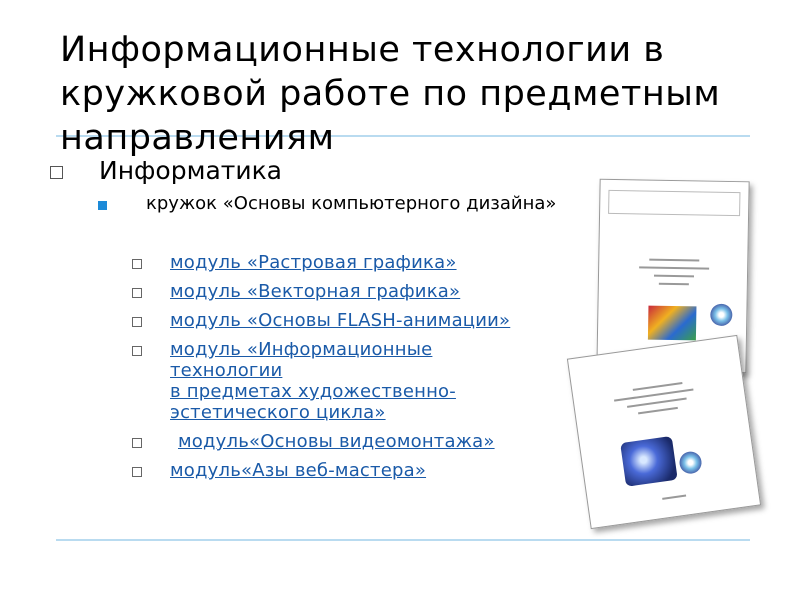  I want to click on module-link-web: модуль«Азы веб-мастера», so click(298, 470).